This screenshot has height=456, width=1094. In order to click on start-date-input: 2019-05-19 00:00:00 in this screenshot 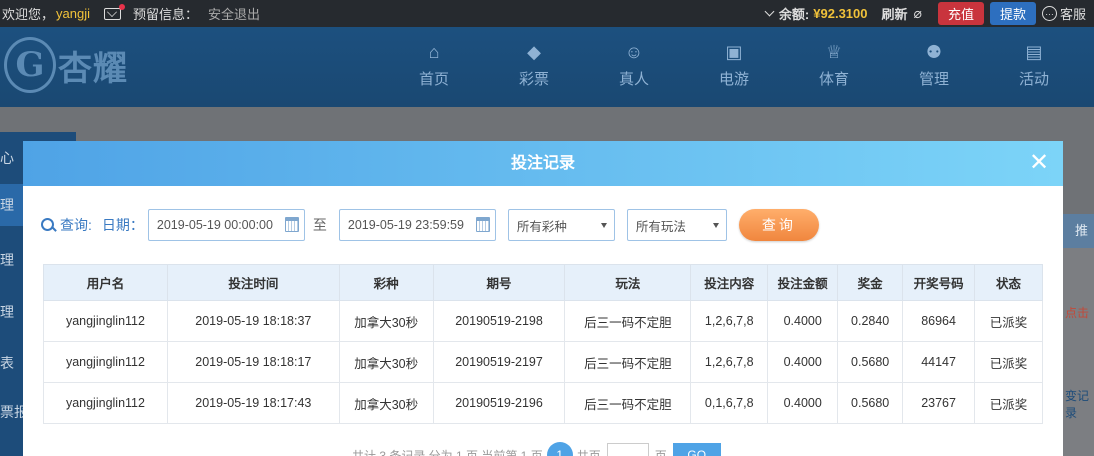, I will do `click(226, 225)`.